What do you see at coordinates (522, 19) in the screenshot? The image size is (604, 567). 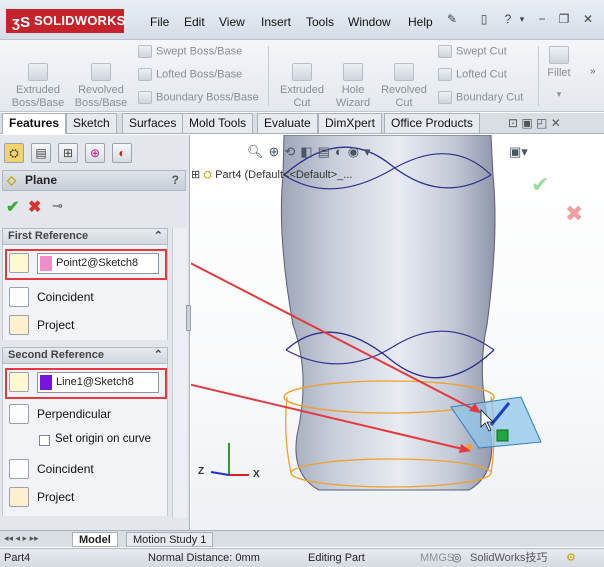 I see `help-dropdown-icon: ▾` at bounding box center [522, 19].